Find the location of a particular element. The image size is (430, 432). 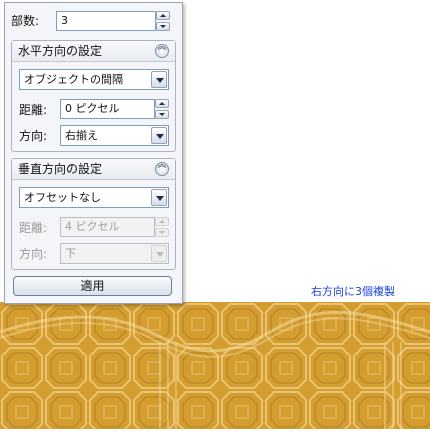

horizontal-distance-spinner is located at coordinates (162, 109).